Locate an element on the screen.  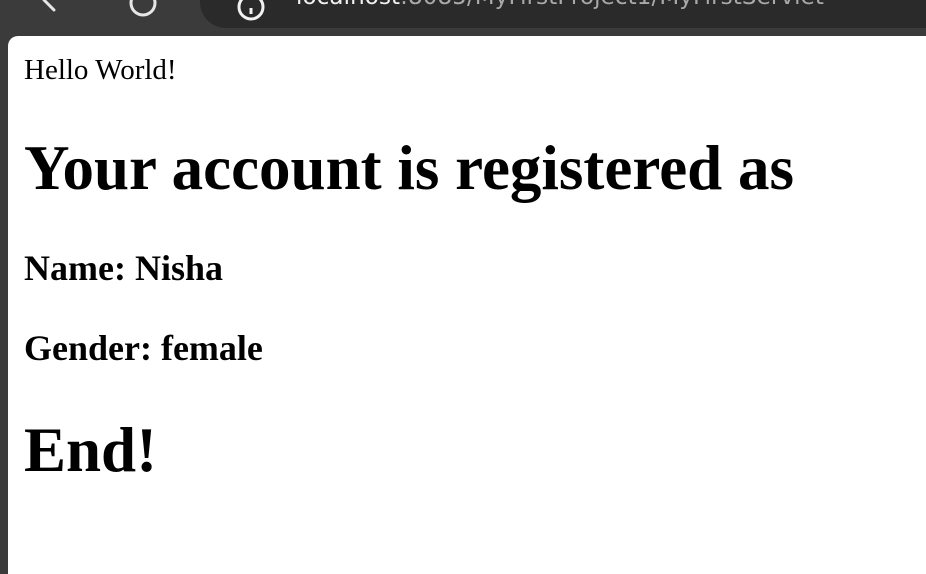
back-arrow-icon is located at coordinates (50, 7).